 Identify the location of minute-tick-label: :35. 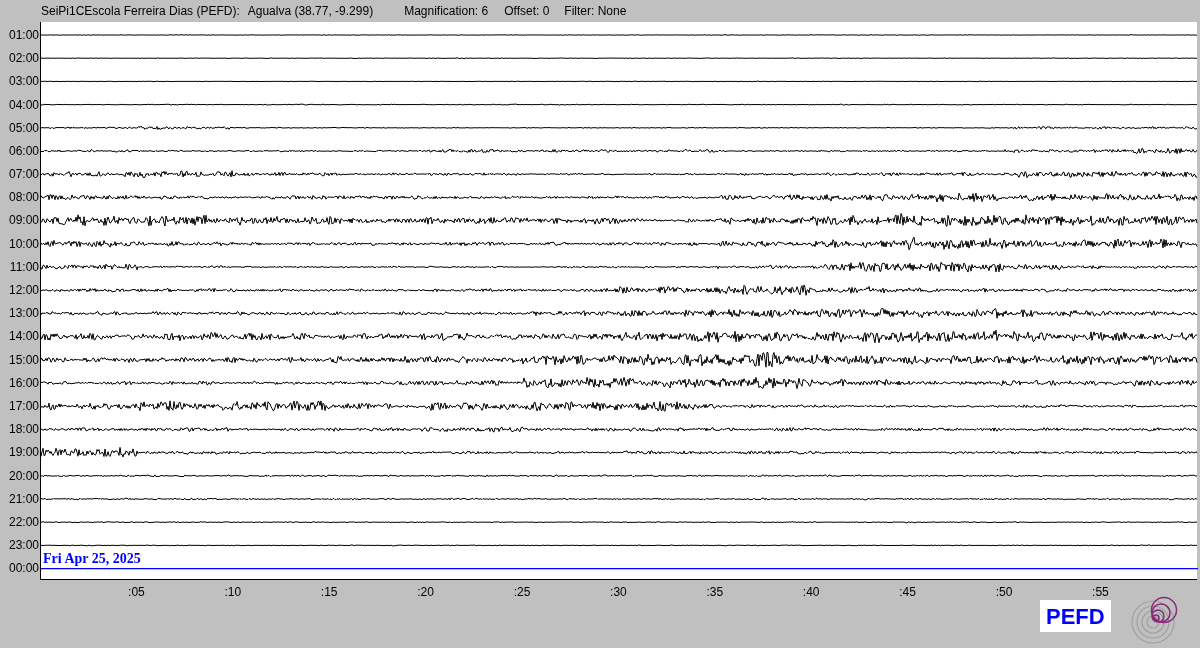
(715, 592).